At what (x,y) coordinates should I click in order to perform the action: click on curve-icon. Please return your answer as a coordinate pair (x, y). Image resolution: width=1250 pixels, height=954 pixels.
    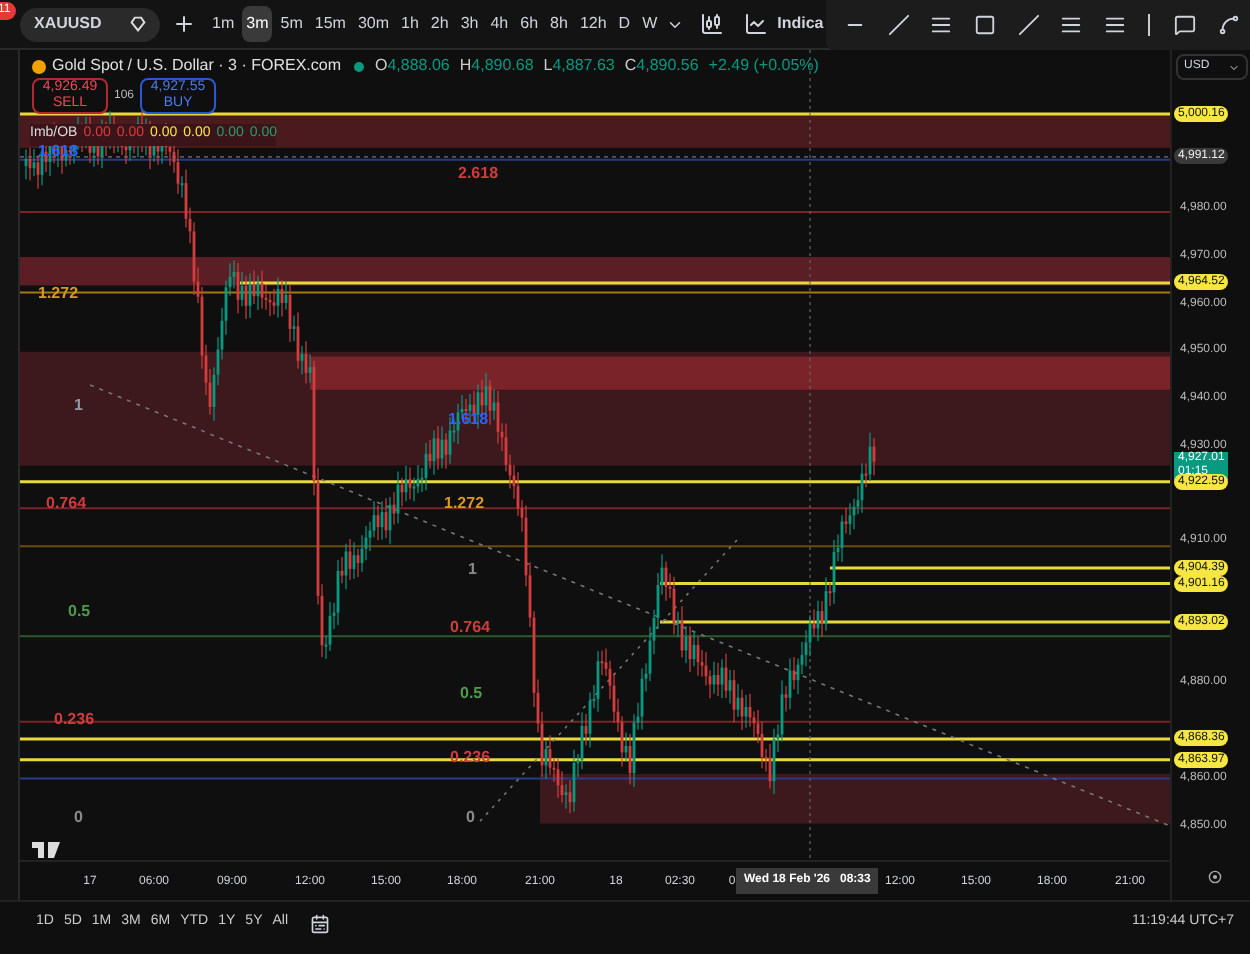
    Looking at the image, I should click on (1228, 25).